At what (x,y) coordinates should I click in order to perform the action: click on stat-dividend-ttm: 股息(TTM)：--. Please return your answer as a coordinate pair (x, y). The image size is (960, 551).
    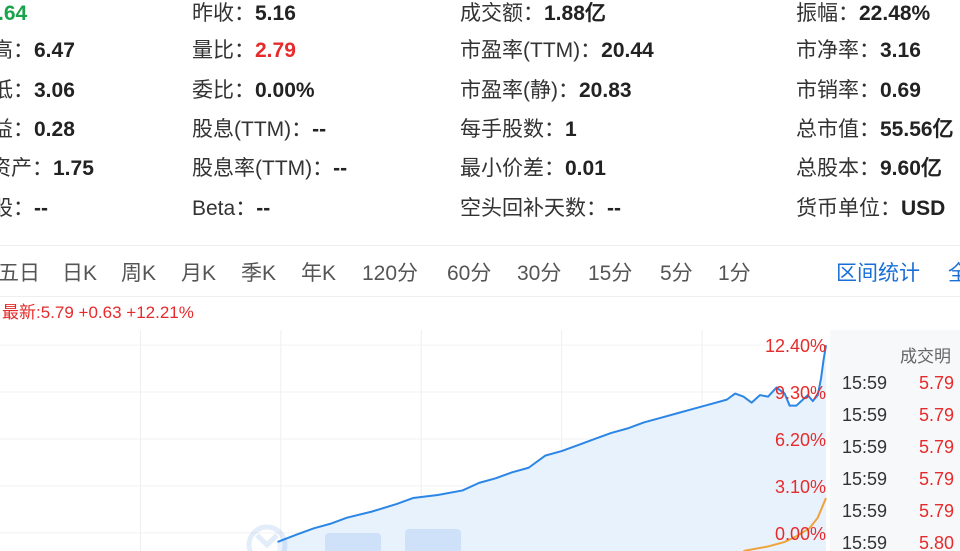
    Looking at the image, I should click on (259, 130).